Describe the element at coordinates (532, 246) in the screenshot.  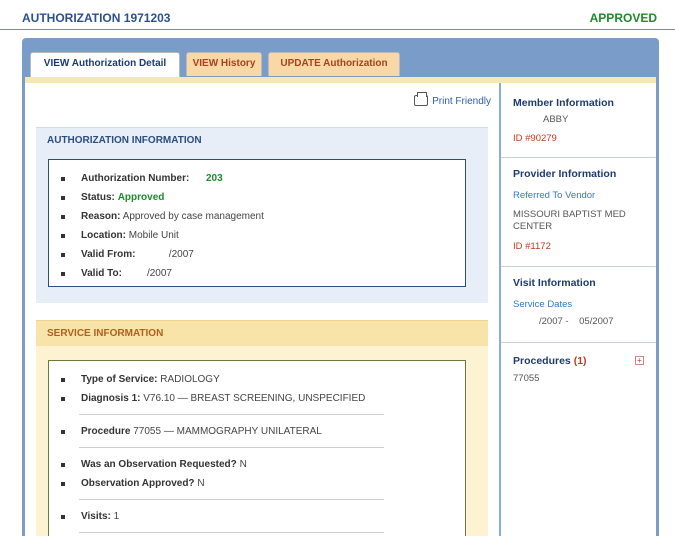
I see `provider-id: ID #1172` at that location.